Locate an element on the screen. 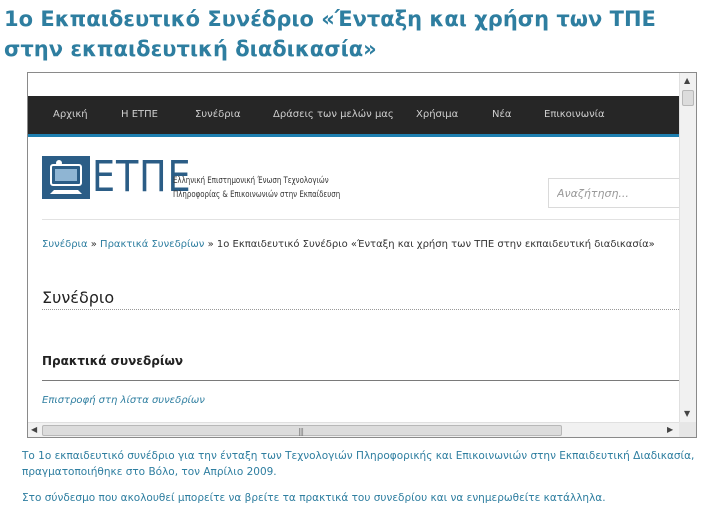  scrollbar-corner is located at coordinates (687, 429).